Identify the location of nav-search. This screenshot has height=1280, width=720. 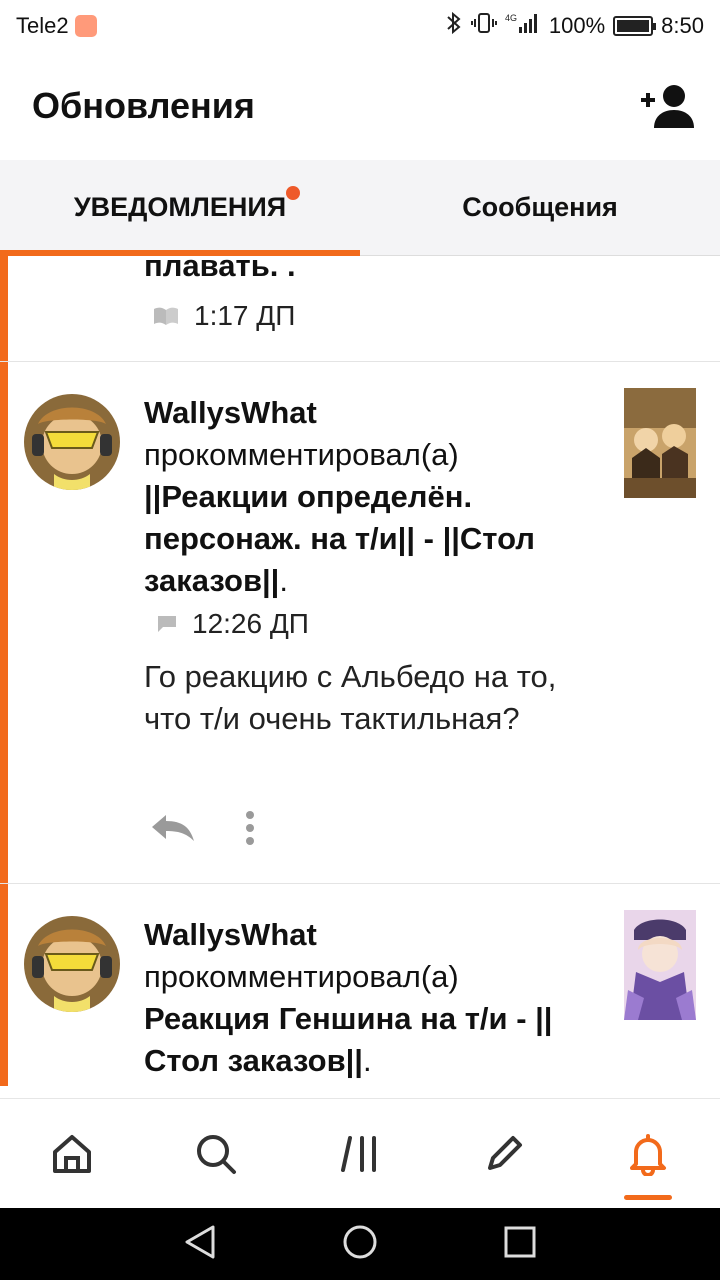
(216, 1154).